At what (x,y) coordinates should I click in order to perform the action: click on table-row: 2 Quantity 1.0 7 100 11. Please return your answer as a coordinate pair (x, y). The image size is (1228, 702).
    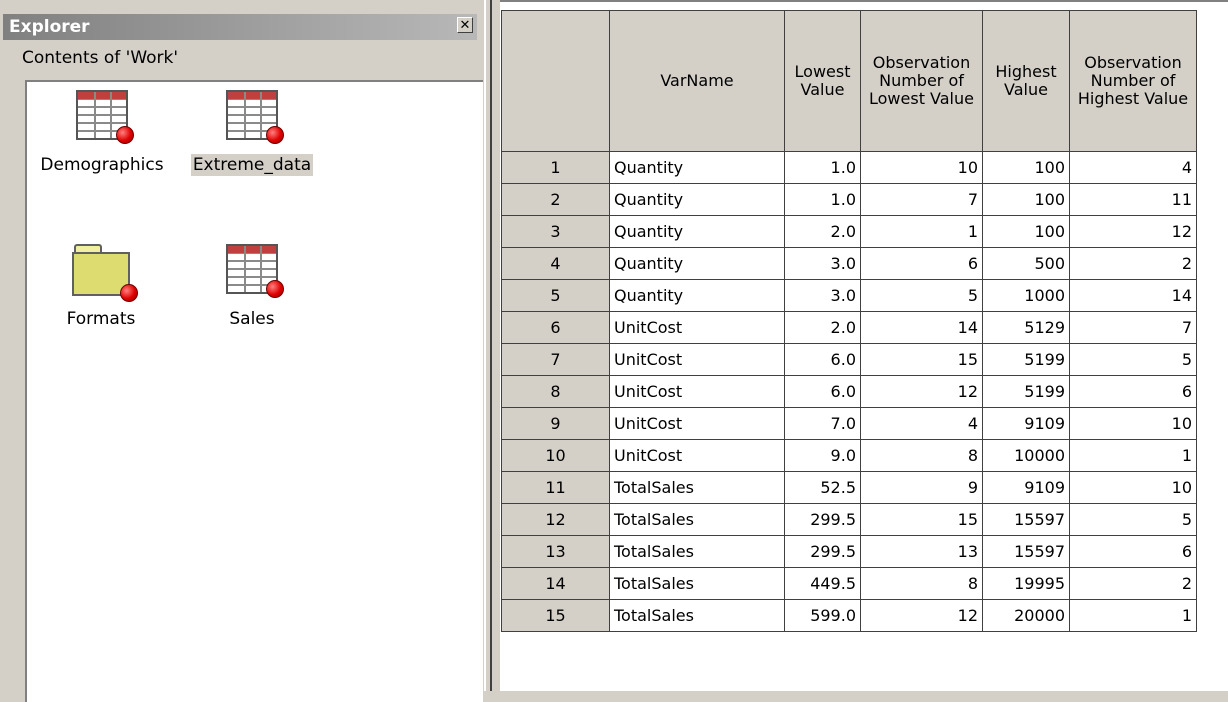
    Looking at the image, I should click on (849, 199).